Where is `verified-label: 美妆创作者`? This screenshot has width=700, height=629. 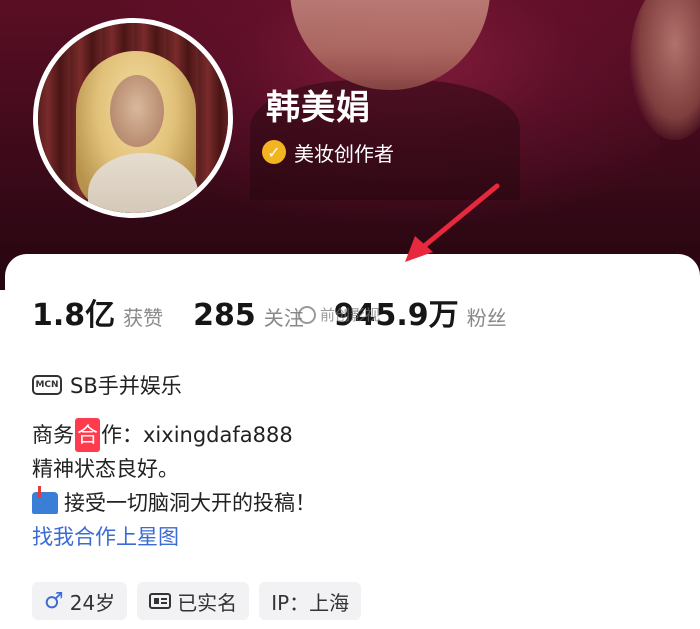
verified-label: 美妆创作者 is located at coordinates (344, 153).